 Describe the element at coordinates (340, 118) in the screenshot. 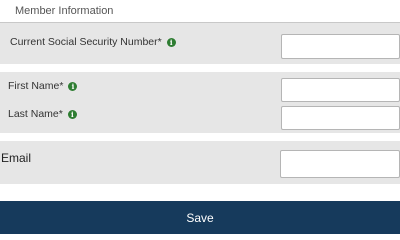

I see `last-name-input` at that location.